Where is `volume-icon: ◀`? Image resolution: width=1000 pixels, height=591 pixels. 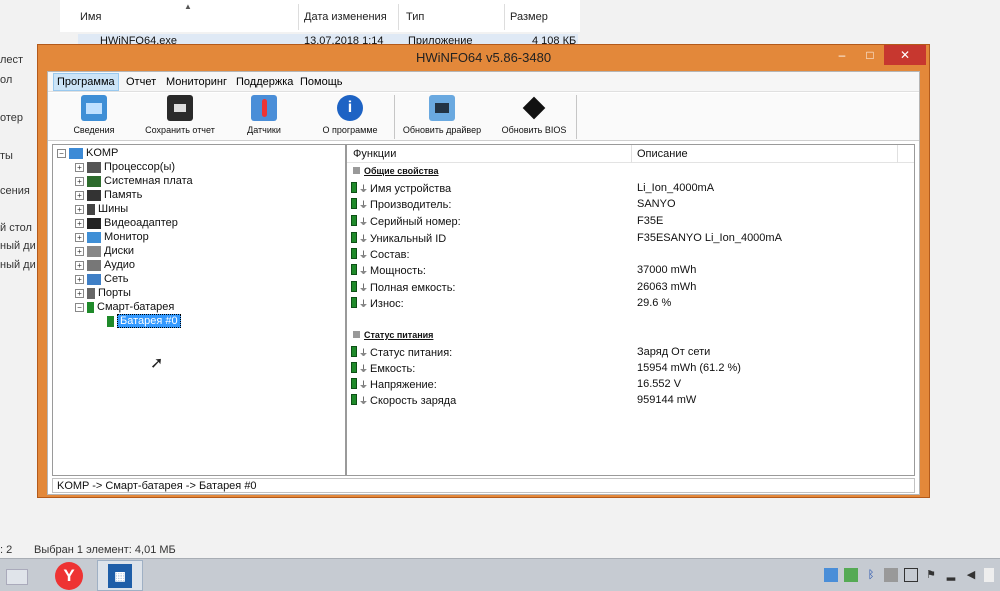 volume-icon: ◀ is located at coordinates (971, 575).